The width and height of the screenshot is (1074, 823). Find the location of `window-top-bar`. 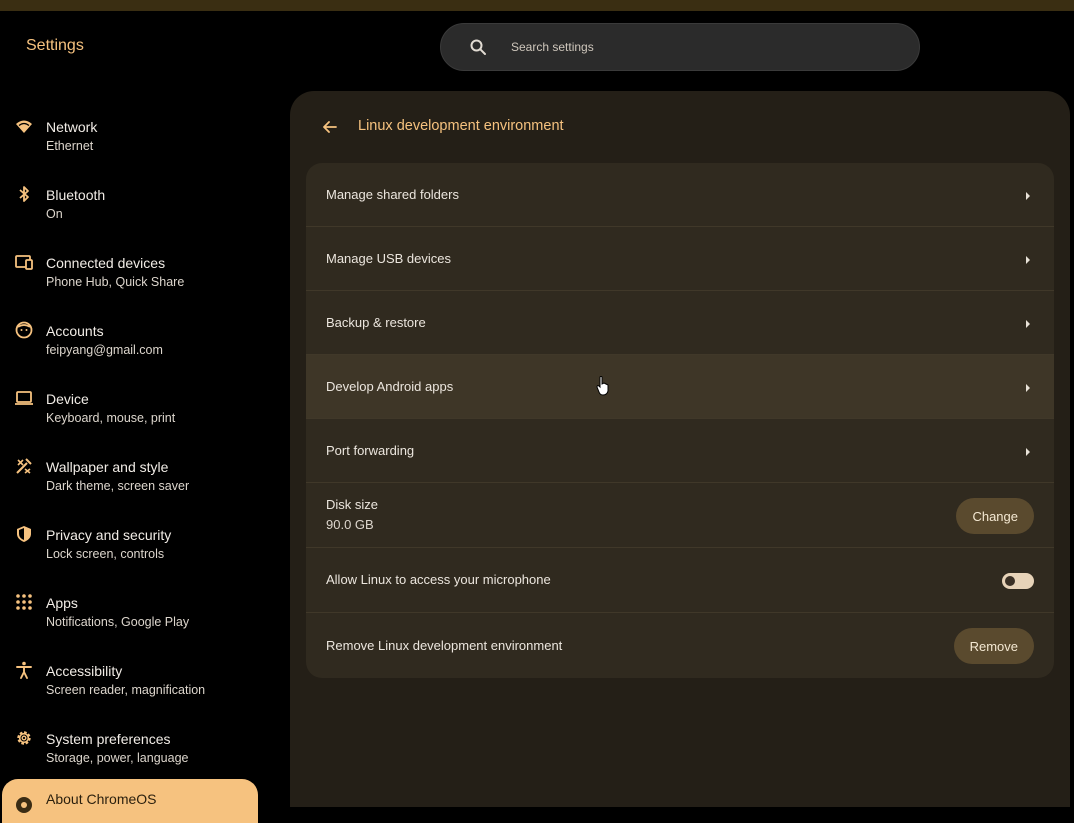

window-top-bar is located at coordinates (537, 5).